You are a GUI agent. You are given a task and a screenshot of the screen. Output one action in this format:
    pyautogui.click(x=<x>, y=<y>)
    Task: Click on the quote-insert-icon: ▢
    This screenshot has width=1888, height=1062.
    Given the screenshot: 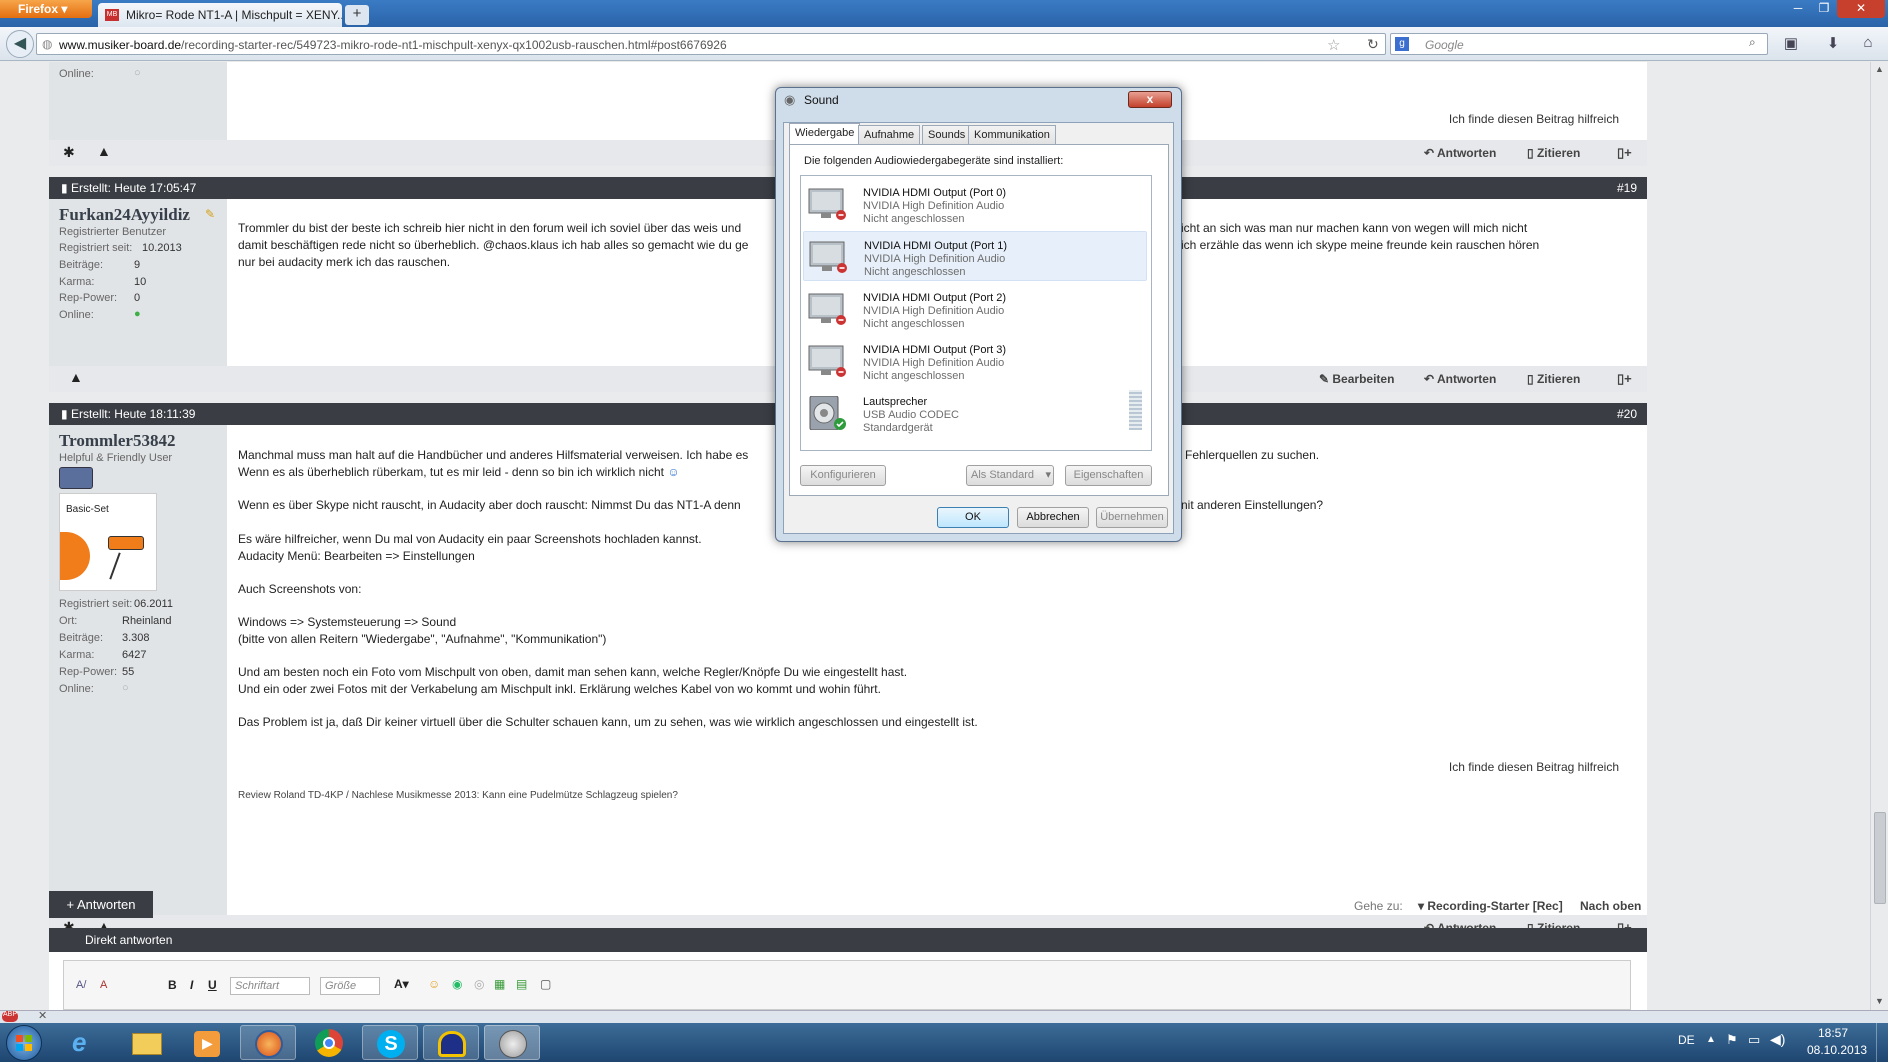 What is the action you would take?
    pyautogui.click(x=545, y=984)
    